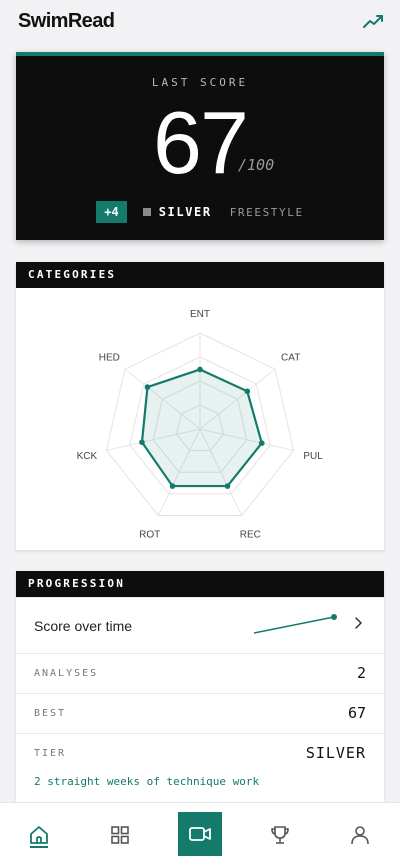  I want to click on categories-heading: CATEGORIES, so click(200, 275).